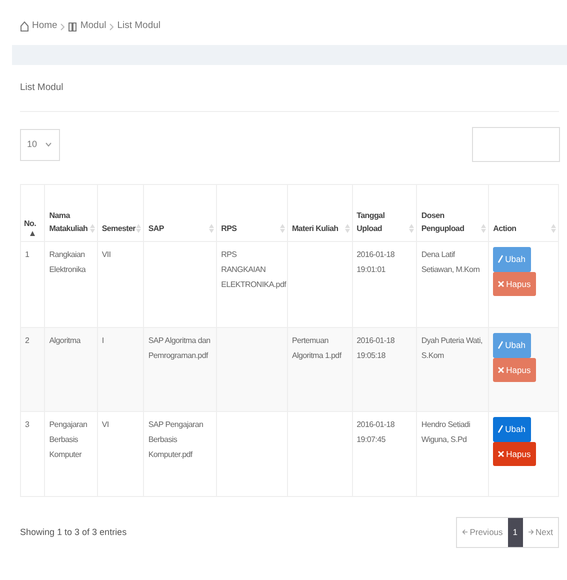 The image size is (567, 580). What do you see at coordinates (27, 424) in the screenshot?
I see `table-cell: 3` at bounding box center [27, 424].